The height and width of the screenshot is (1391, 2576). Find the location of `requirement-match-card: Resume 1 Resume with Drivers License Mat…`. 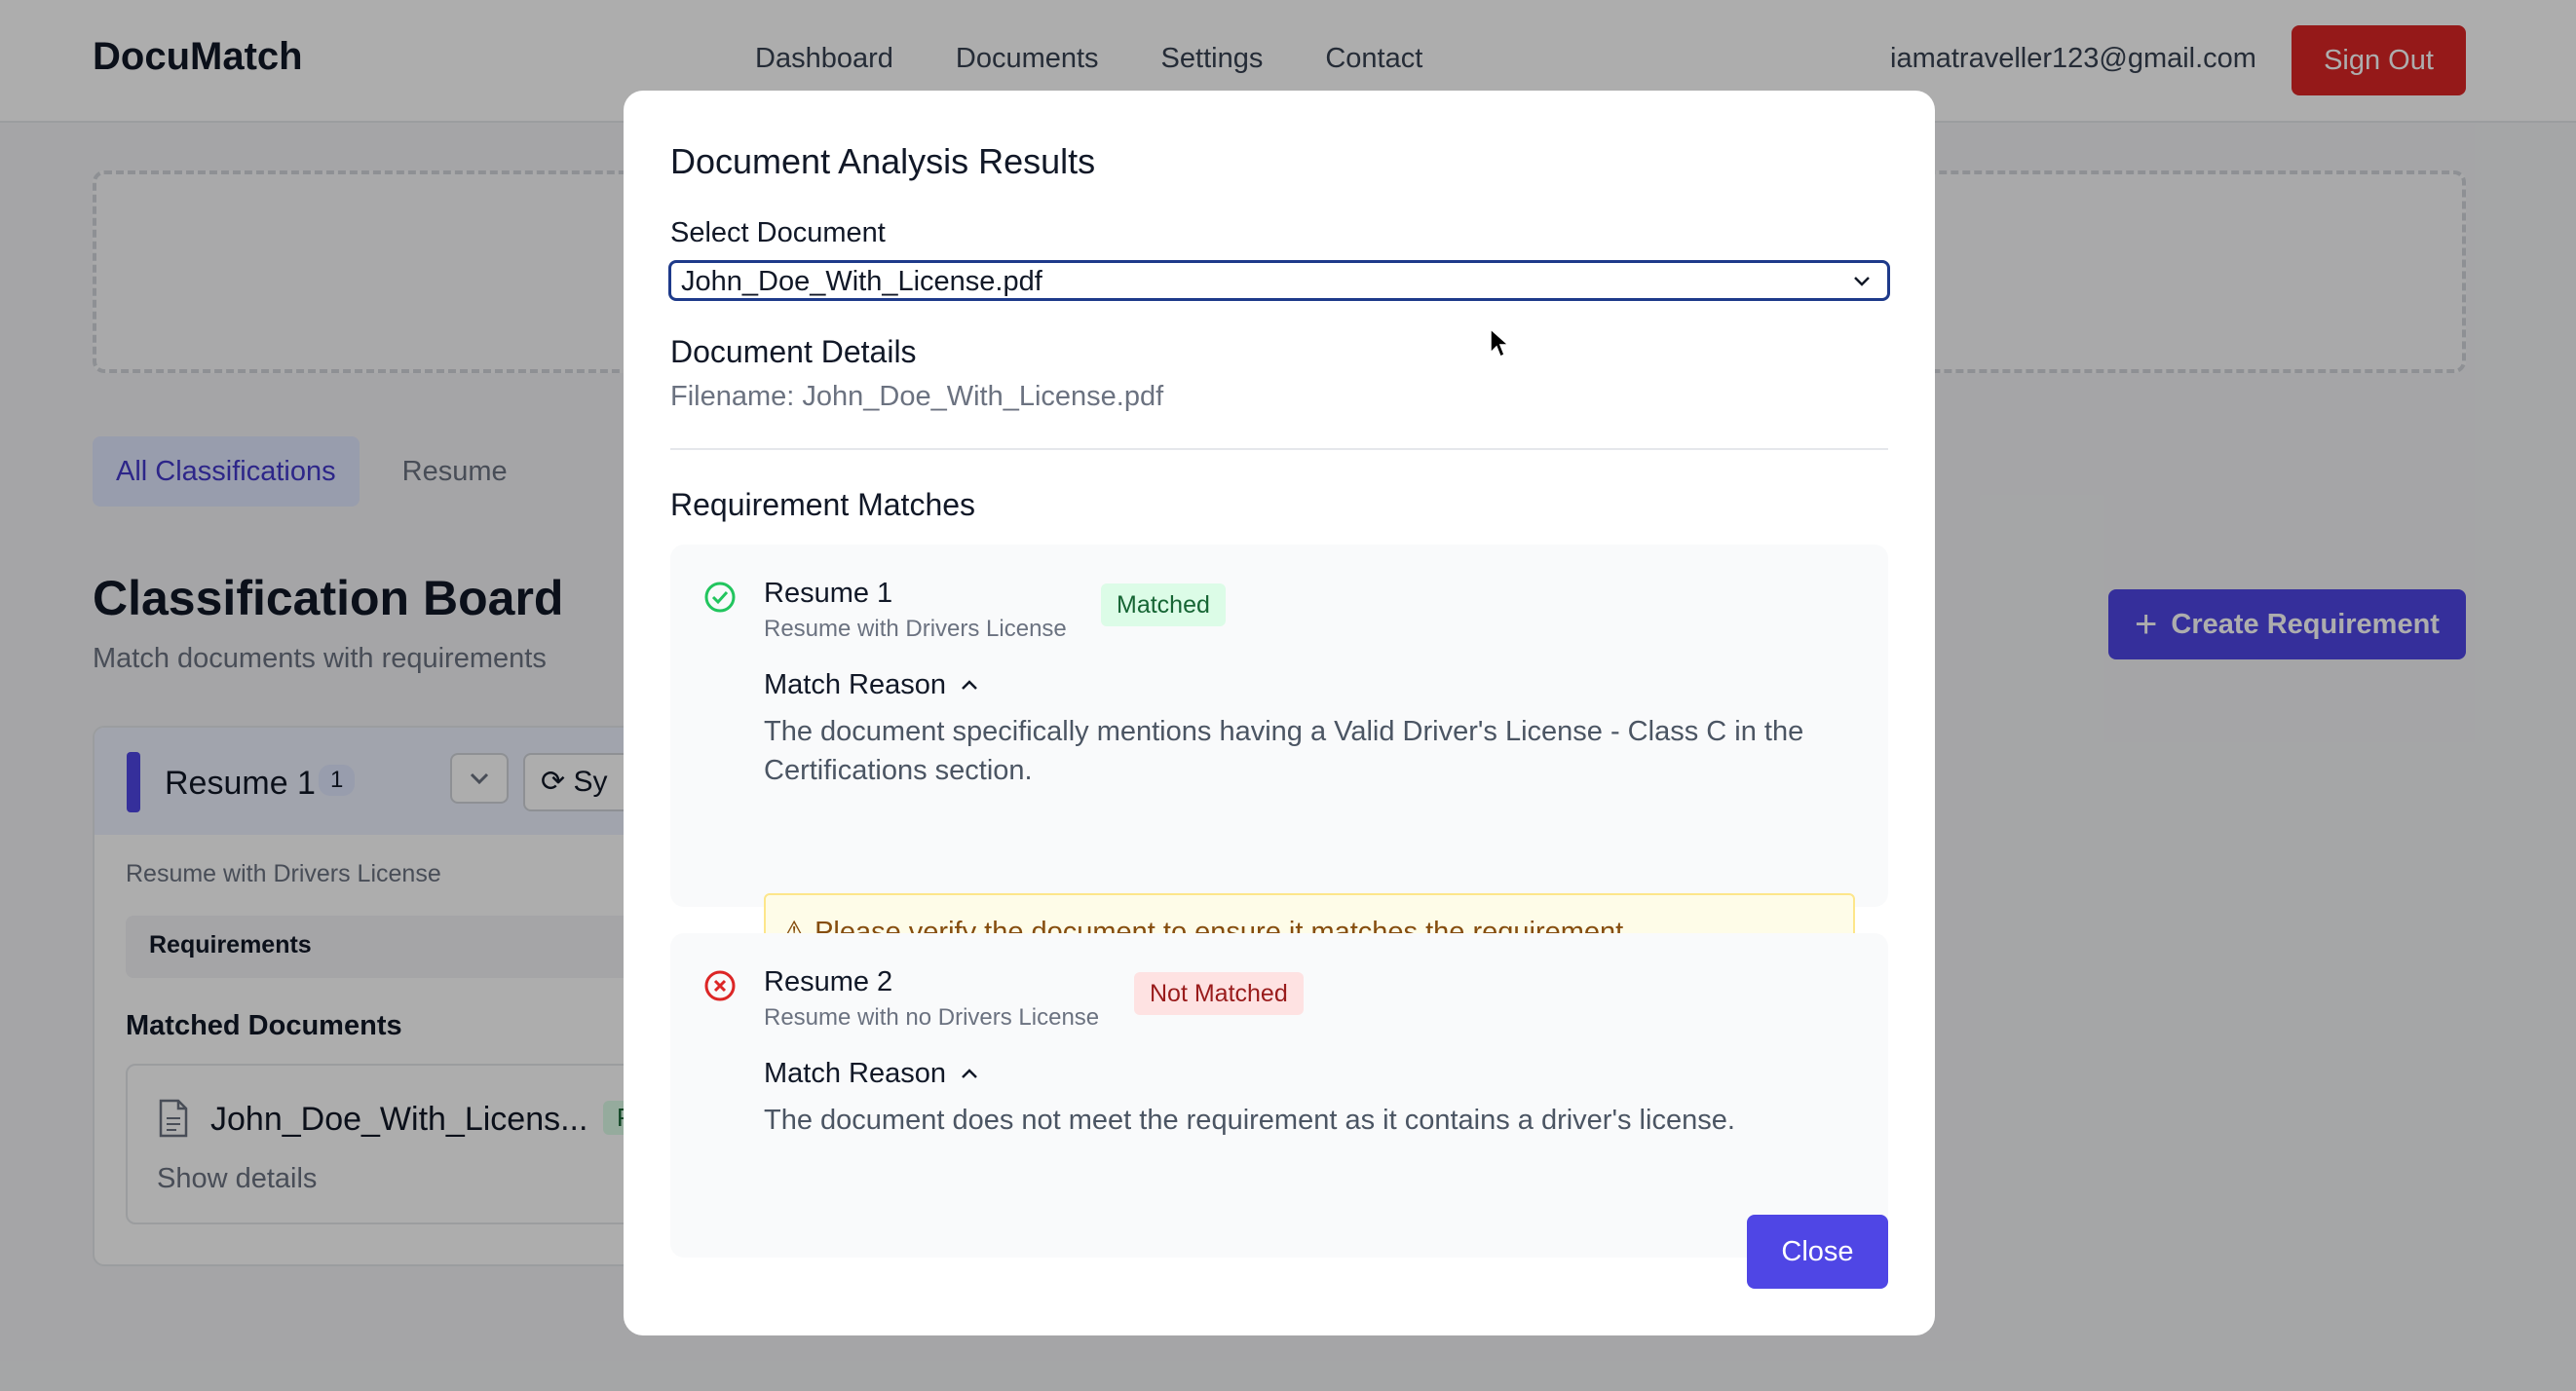

requirement-match-card: Resume 1 Resume with Drivers License Mat… is located at coordinates (1279, 756).